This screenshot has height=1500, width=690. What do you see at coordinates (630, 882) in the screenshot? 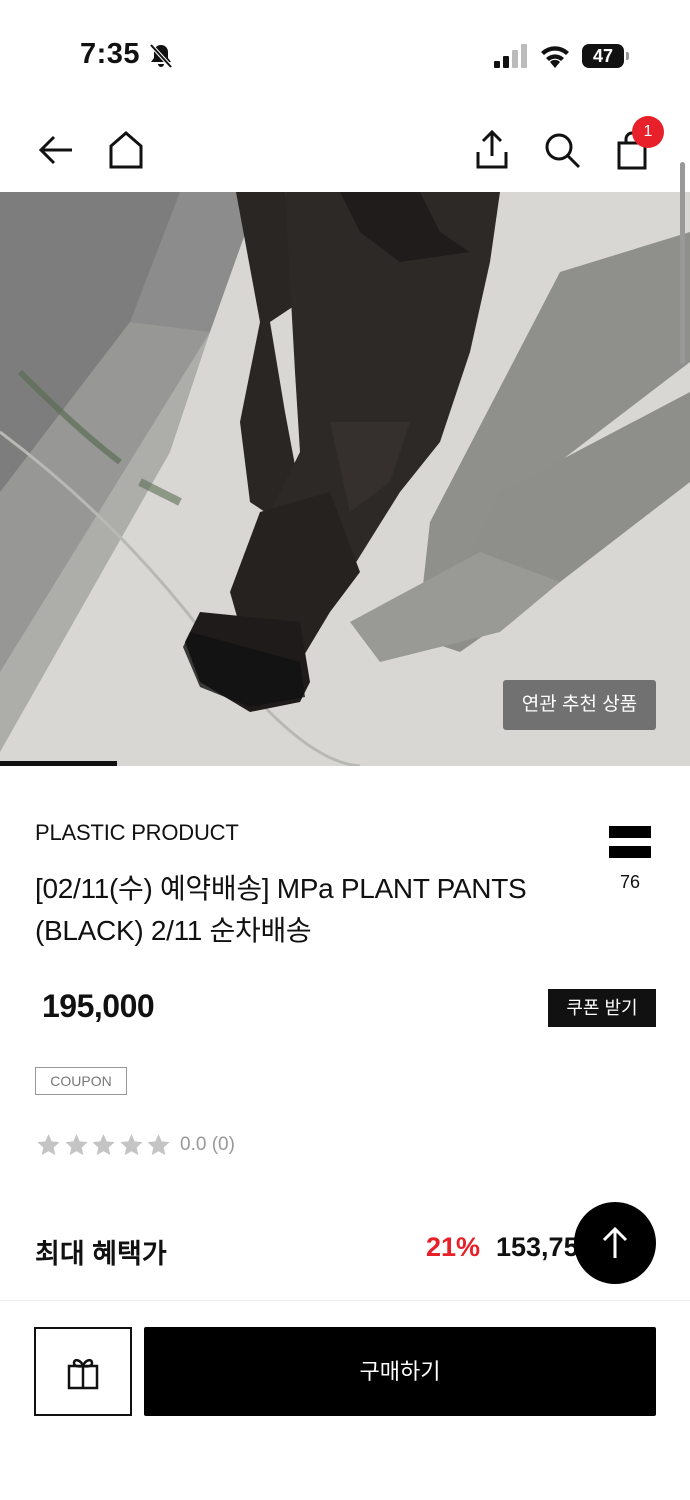
I see `wishlist-count: 76` at bounding box center [630, 882].